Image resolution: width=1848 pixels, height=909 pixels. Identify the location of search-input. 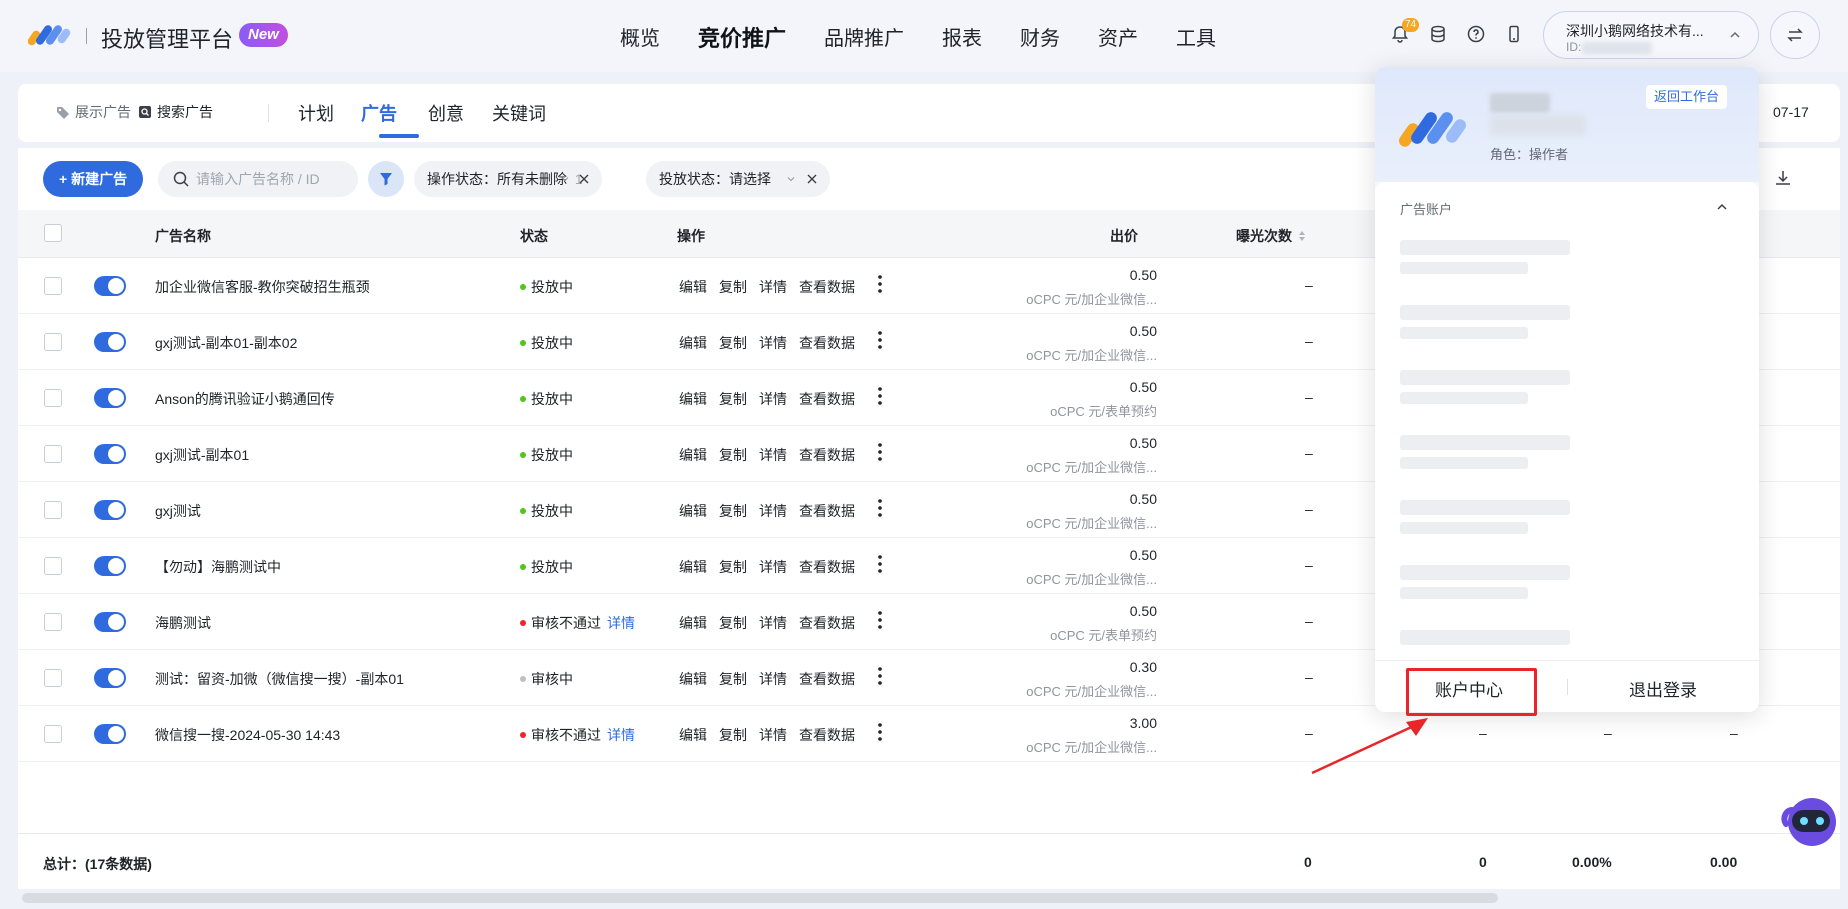
(271, 179).